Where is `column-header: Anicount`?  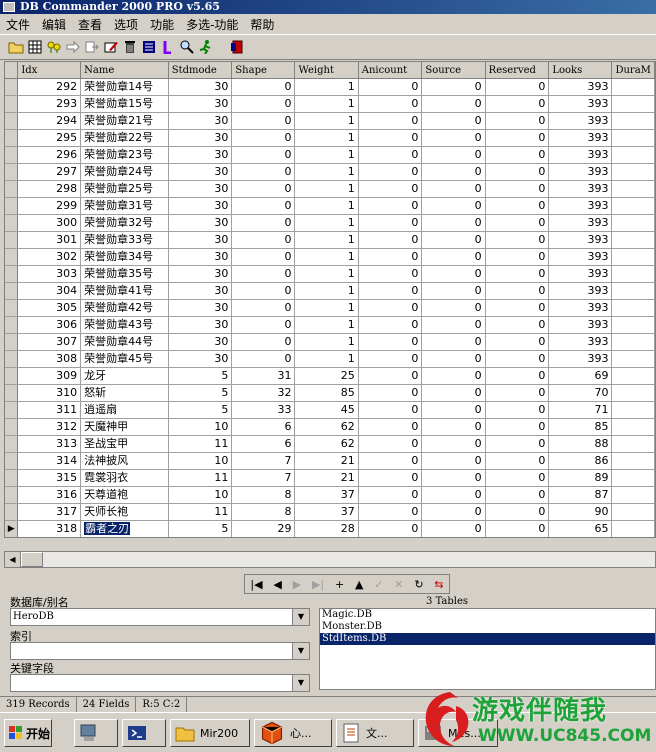
column-header: Anicount is located at coordinates (390, 70).